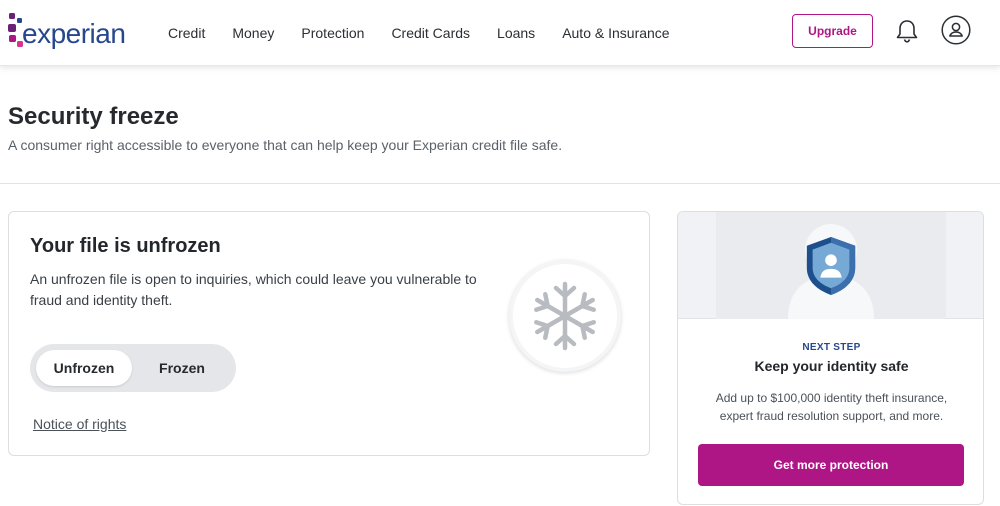 This screenshot has width=1000, height=506. Describe the element at coordinates (516, 33) in the screenshot. I see `nav-loans: Loans` at that location.